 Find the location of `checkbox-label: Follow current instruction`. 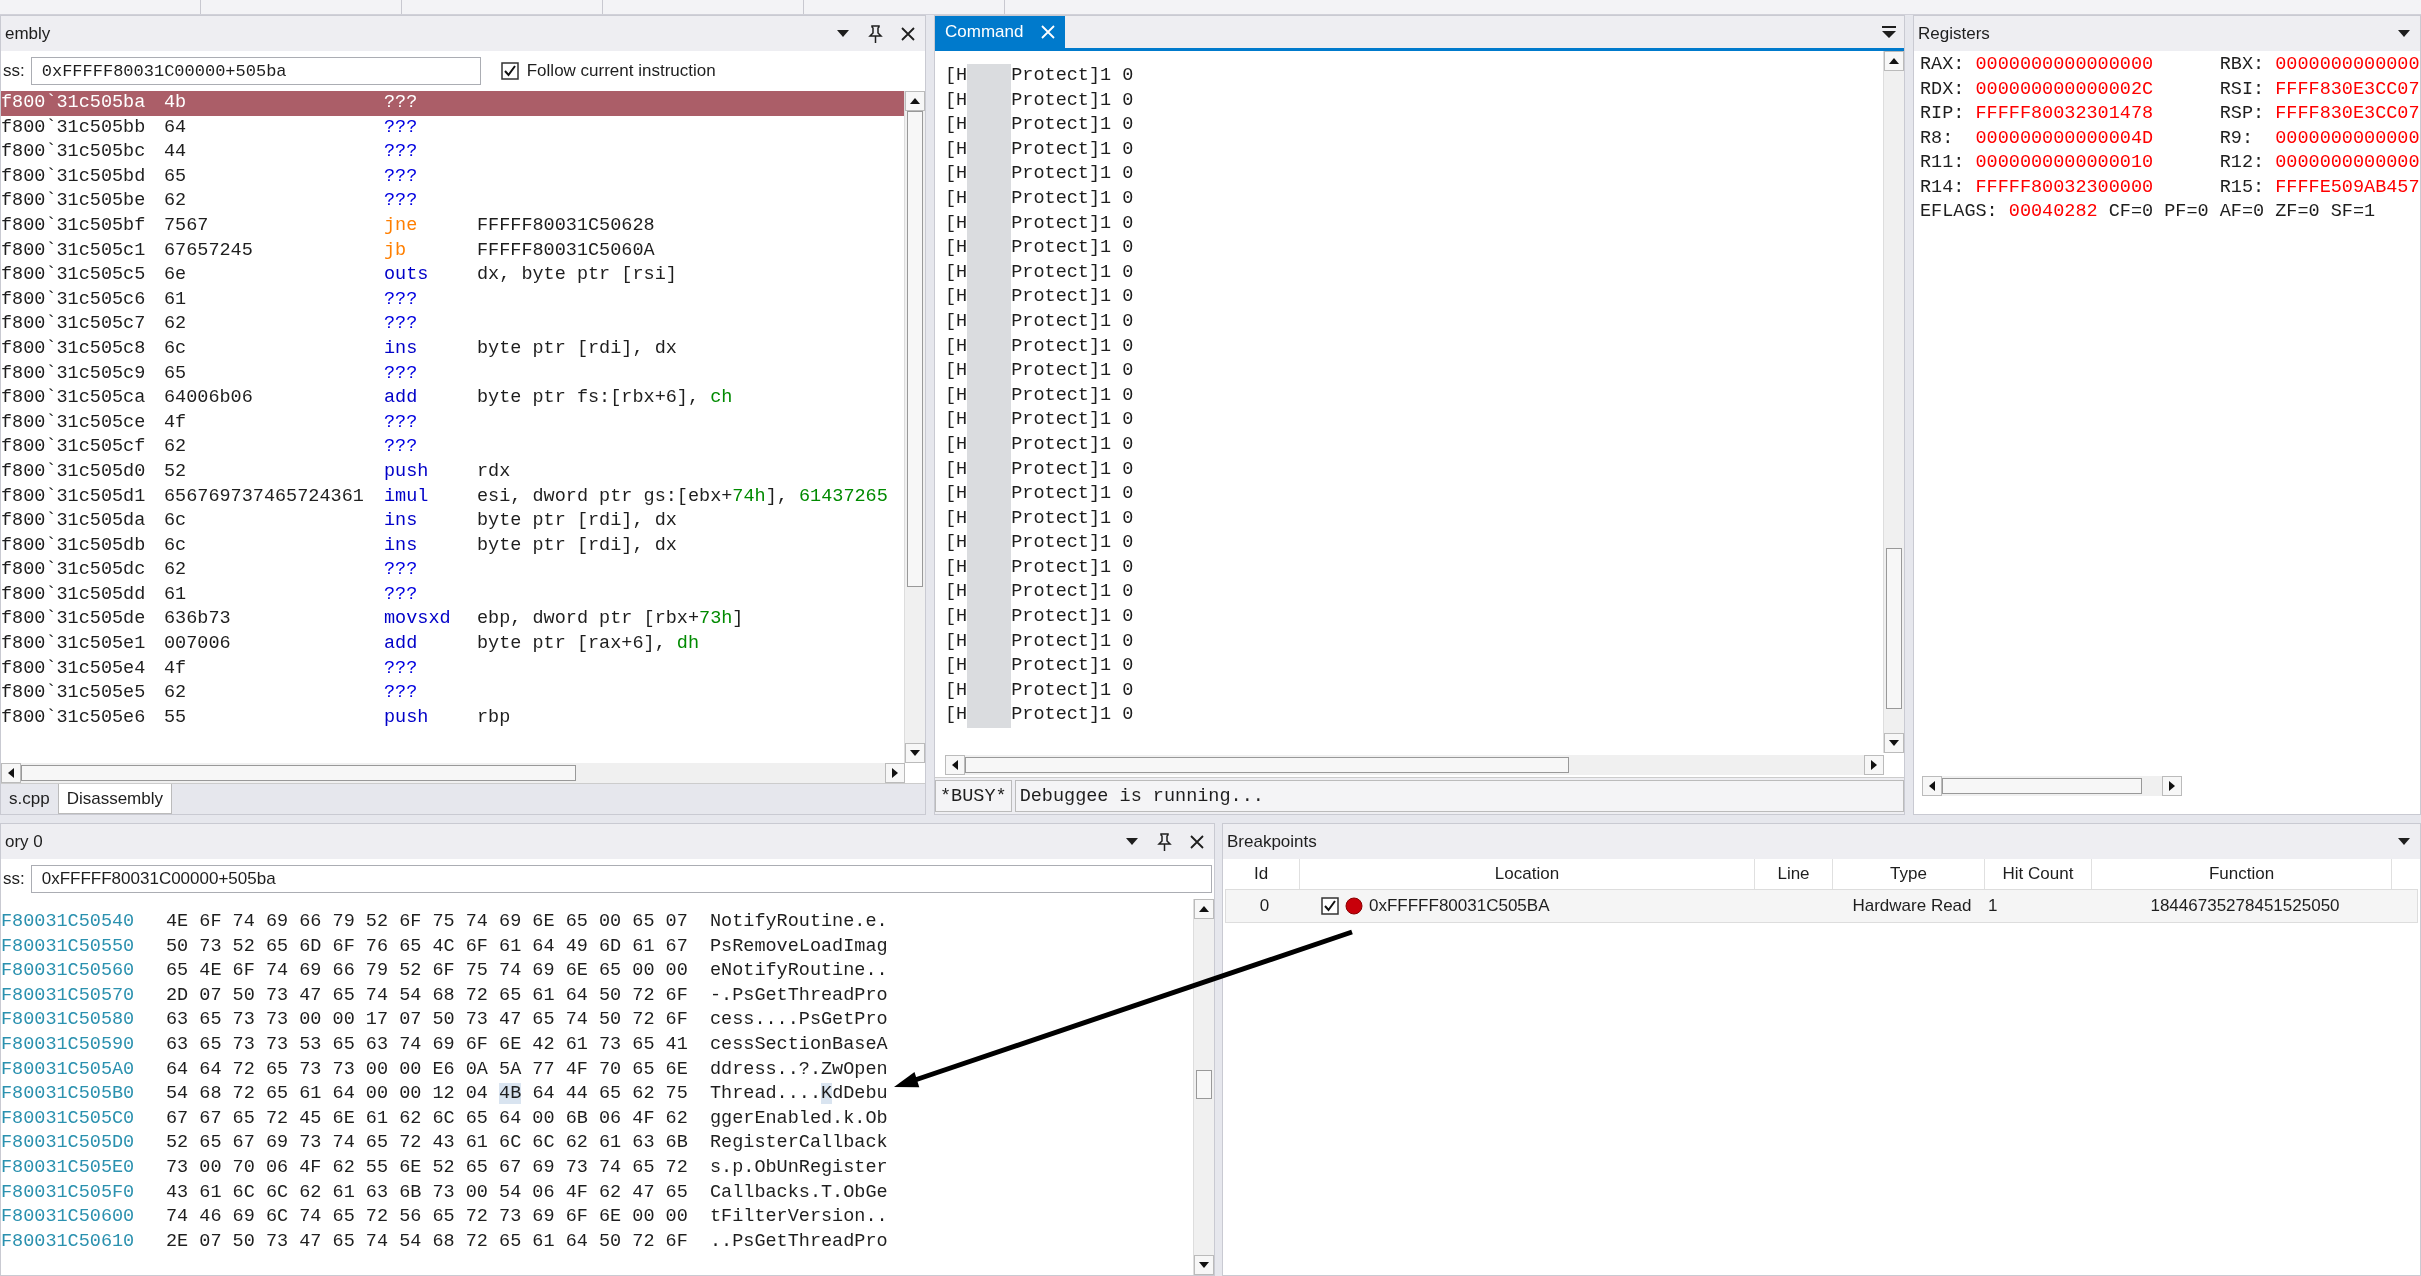

checkbox-label: Follow current instruction is located at coordinates (621, 71).